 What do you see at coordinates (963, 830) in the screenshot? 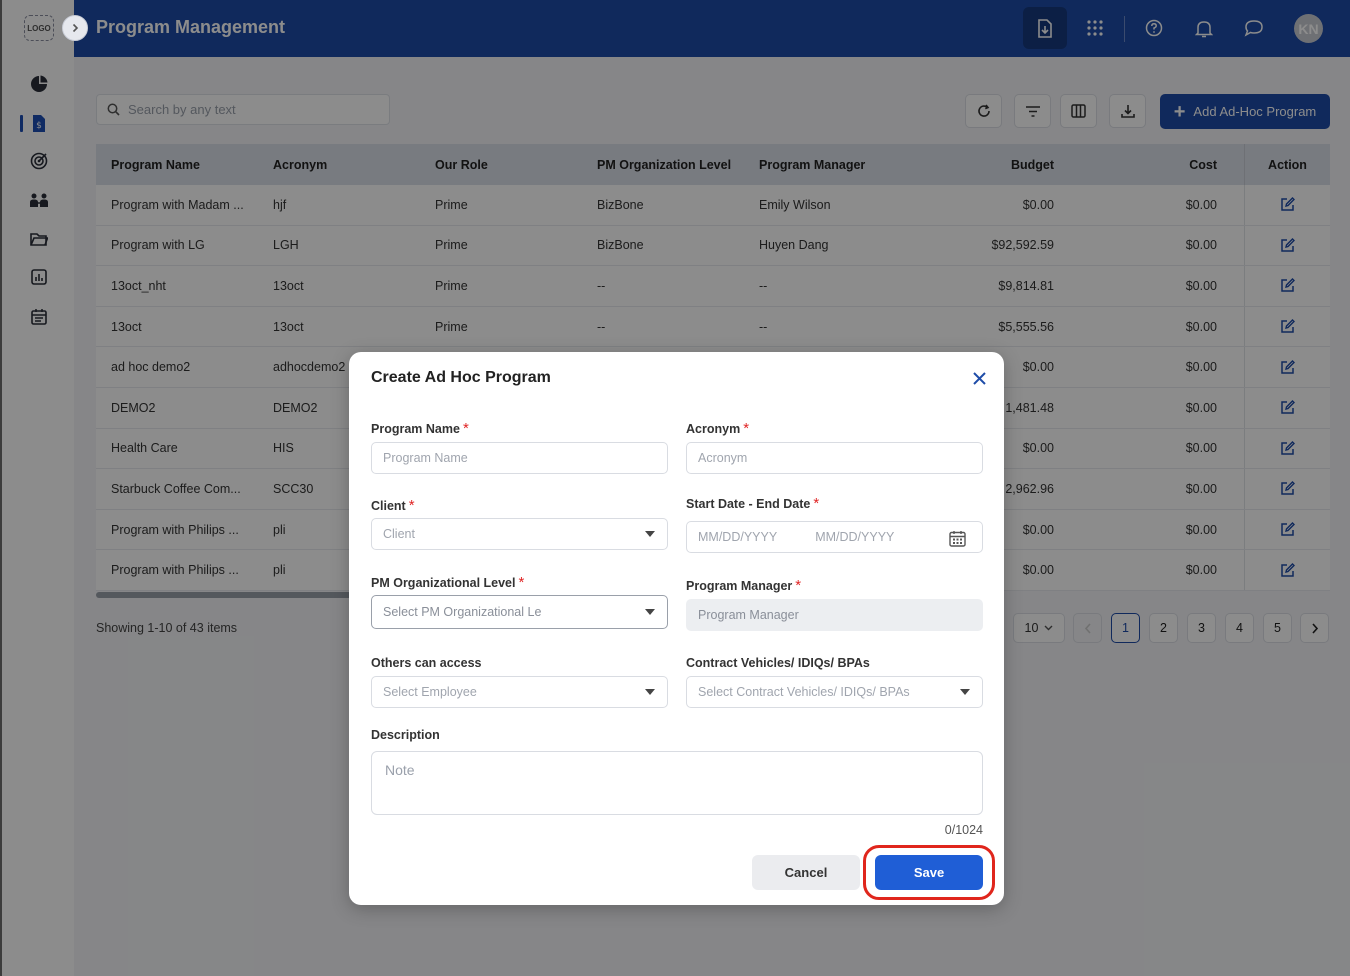
I see `character-counter: 0/1024` at bounding box center [963, 830].